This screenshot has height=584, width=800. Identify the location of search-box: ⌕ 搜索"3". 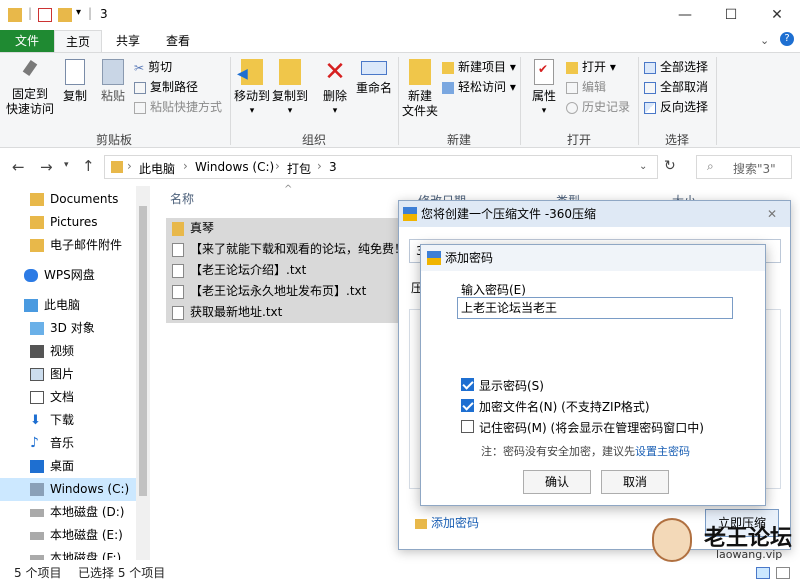
(744, 167).